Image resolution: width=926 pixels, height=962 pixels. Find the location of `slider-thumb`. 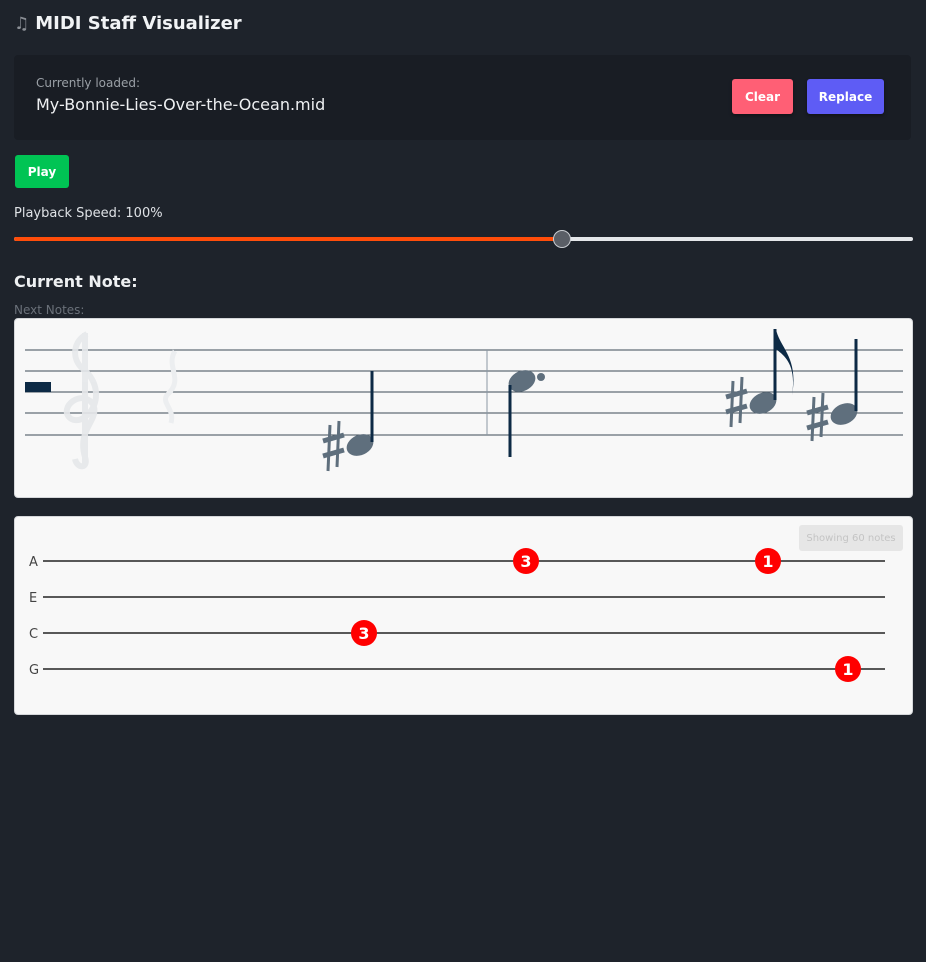

slider-thumb is located at coordinates (562, 239).